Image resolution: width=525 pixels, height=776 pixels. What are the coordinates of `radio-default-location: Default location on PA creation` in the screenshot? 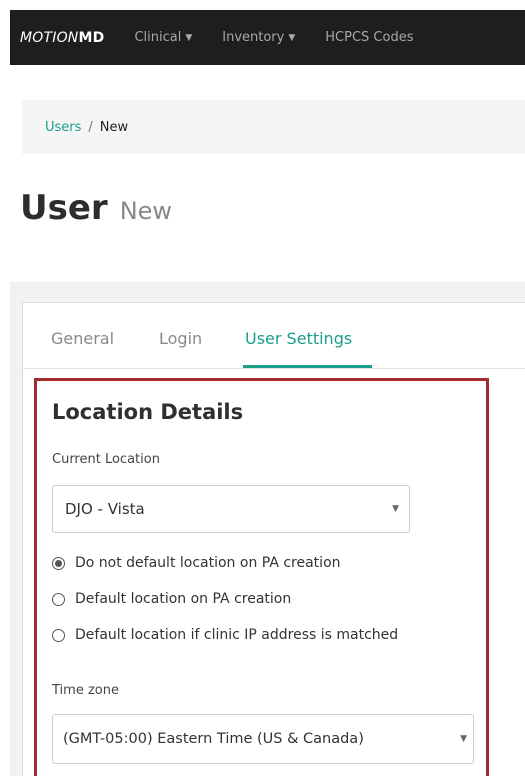 It's located at (171, 599).